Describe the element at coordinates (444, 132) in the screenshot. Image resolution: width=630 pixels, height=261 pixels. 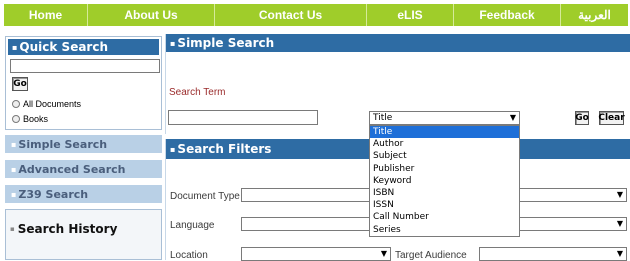
I see `dropdown-option-title: Title` at that location.